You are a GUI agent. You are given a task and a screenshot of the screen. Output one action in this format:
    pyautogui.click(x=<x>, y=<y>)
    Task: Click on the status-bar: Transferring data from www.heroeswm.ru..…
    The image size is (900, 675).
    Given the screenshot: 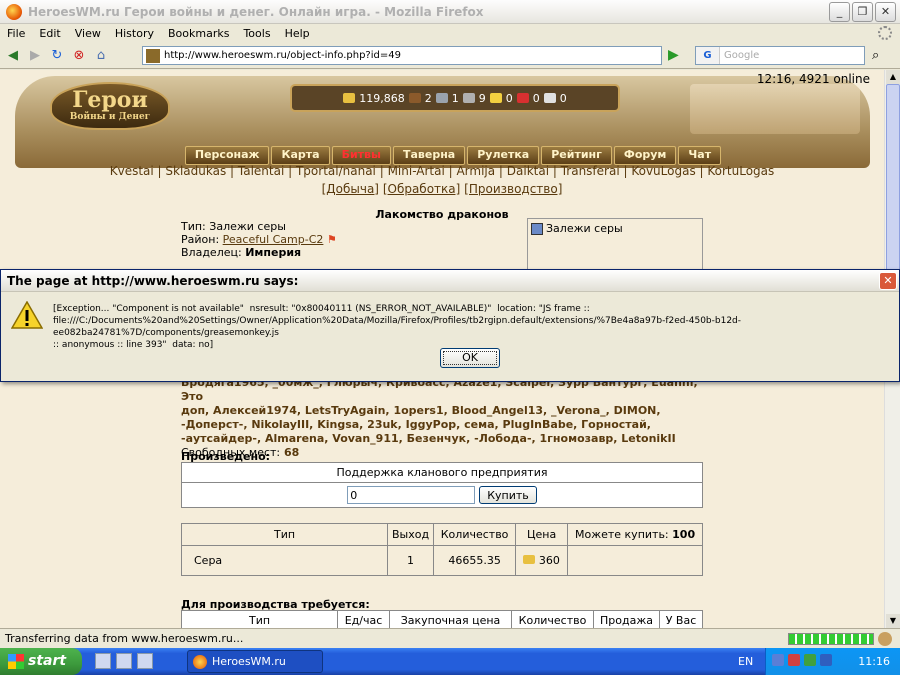 What is the action you would take?
    pyautogui.click(x=450, y=638)
    